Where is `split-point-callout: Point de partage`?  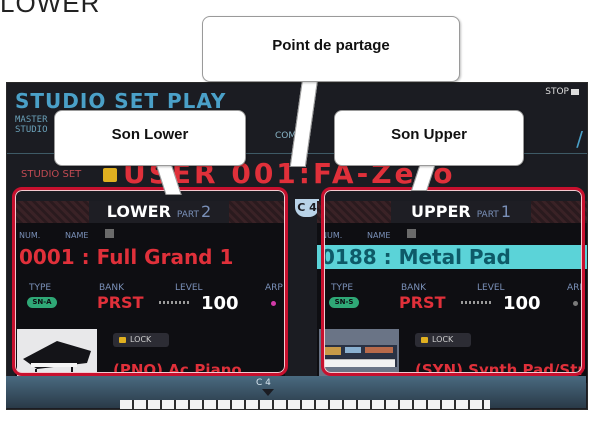
split-point-callout: Point de partage is located at coordinates (331, 49).